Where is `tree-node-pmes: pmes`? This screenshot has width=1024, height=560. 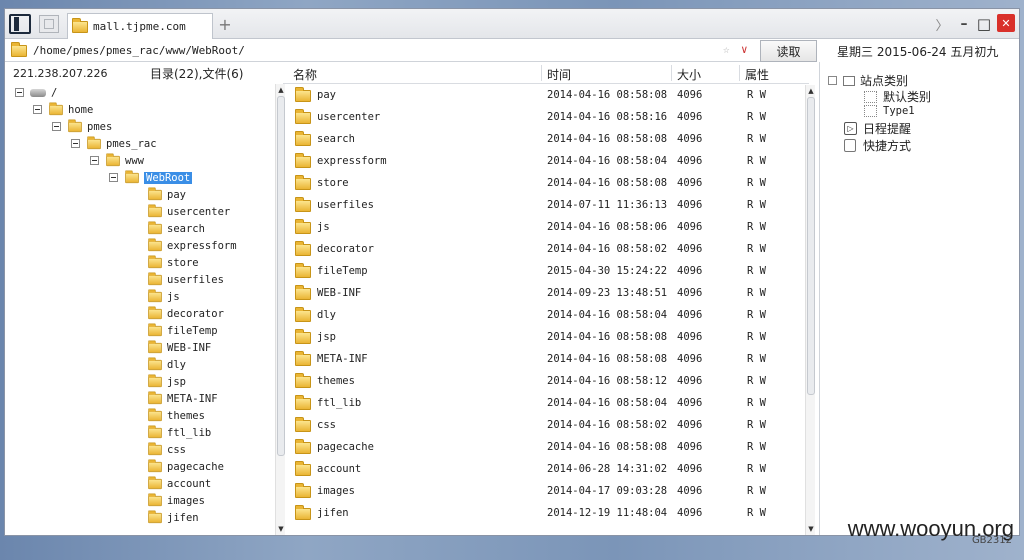
tree-node-pmes: pmes is located at coordinates (82, 126).